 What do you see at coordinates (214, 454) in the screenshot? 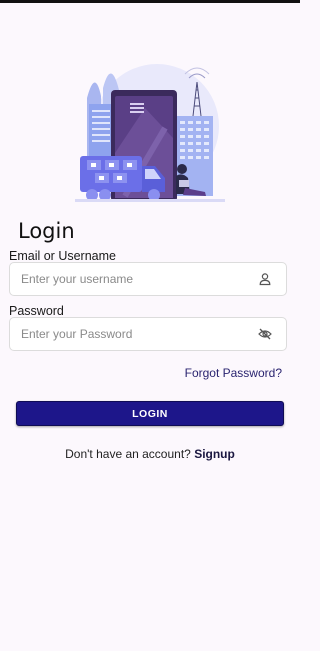
I see `signup-link: Signup` at bounding box center [214, 454].